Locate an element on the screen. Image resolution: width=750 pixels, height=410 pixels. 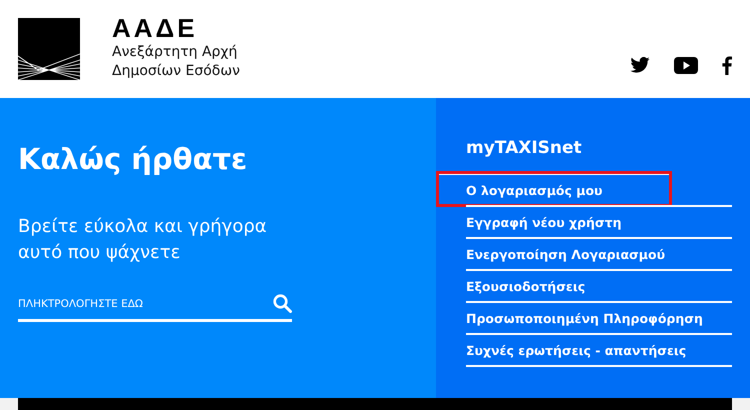
search-icon is located at coordinates (282, 303).